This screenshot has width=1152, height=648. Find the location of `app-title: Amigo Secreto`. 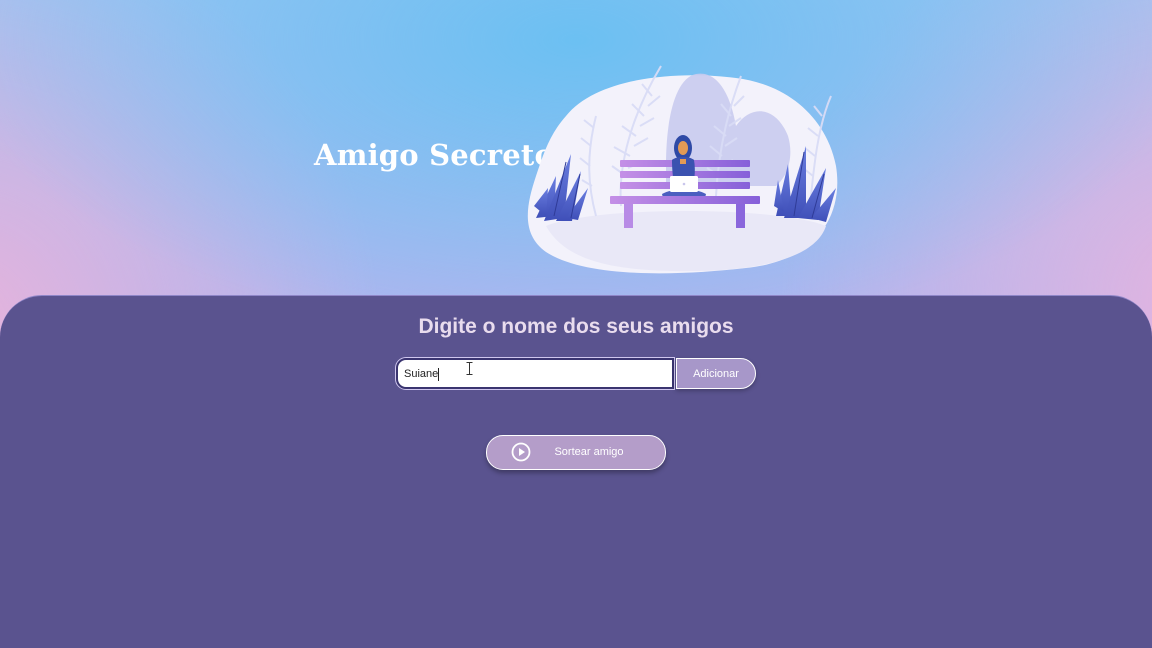

app-title: Amigo Secreto is located at coordinates (434, 155).